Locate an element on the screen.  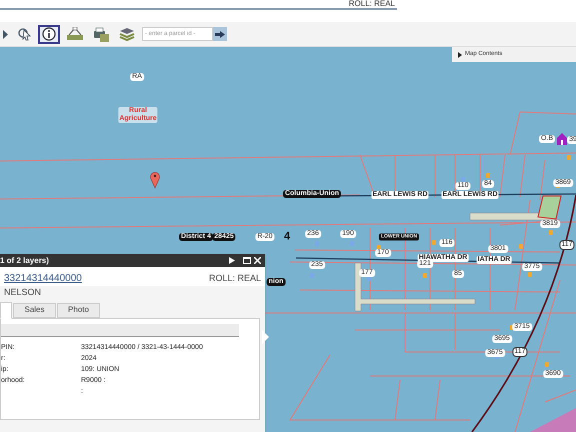
map-pin-icon is located at coordinates (155, 180).